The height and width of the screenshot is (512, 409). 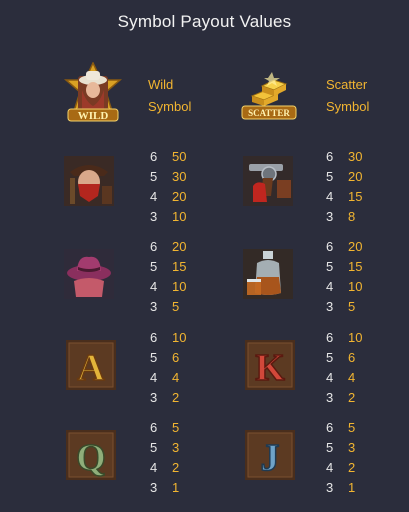 I want to click on payout-row: 6 50, so click(x=168, y=157).